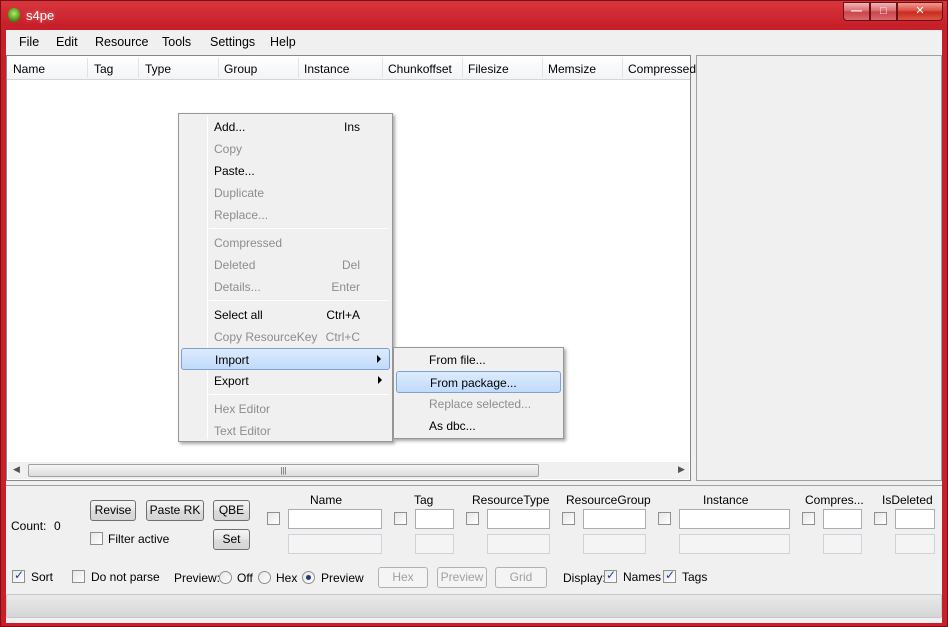  What do you see at coordinates (29, 42) in the screenshot?
I see `menu-file: File` at bounding box center [29, 42].